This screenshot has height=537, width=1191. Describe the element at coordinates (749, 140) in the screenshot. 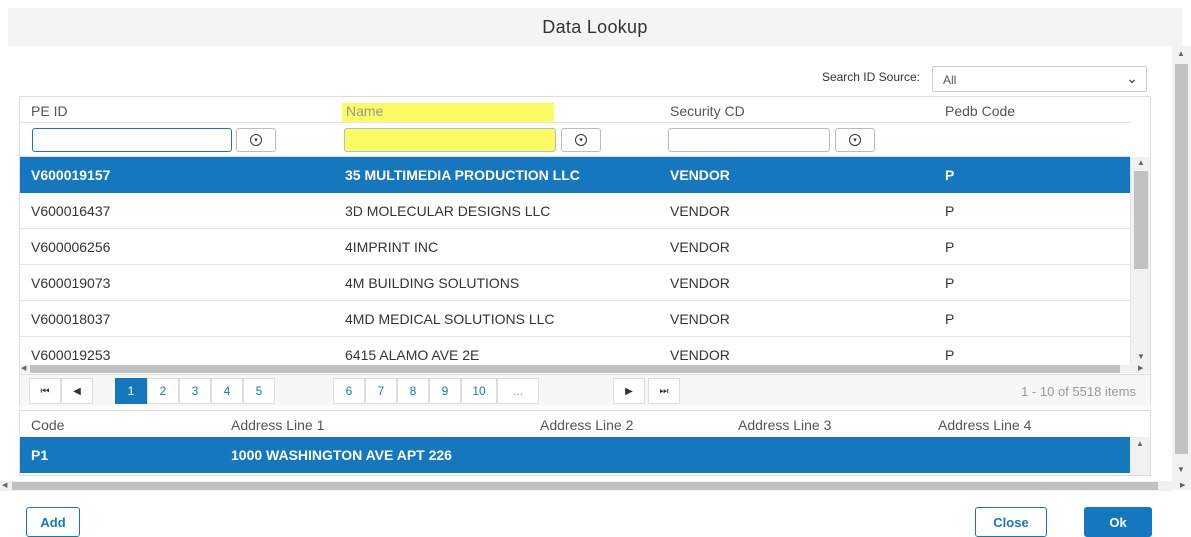

I see `security-cd-filter-input` at that location.